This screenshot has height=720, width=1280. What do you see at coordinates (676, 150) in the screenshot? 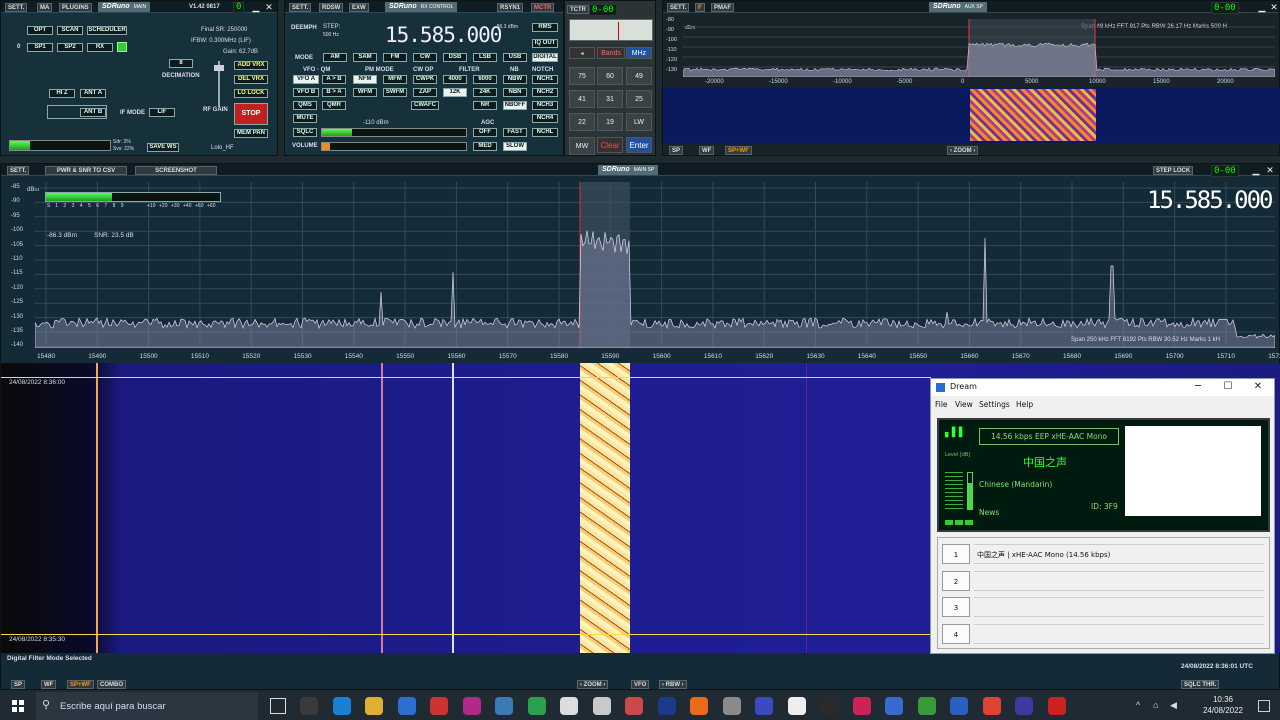
I see `aux-sp-button: SP` at bounding box center [676, 150].